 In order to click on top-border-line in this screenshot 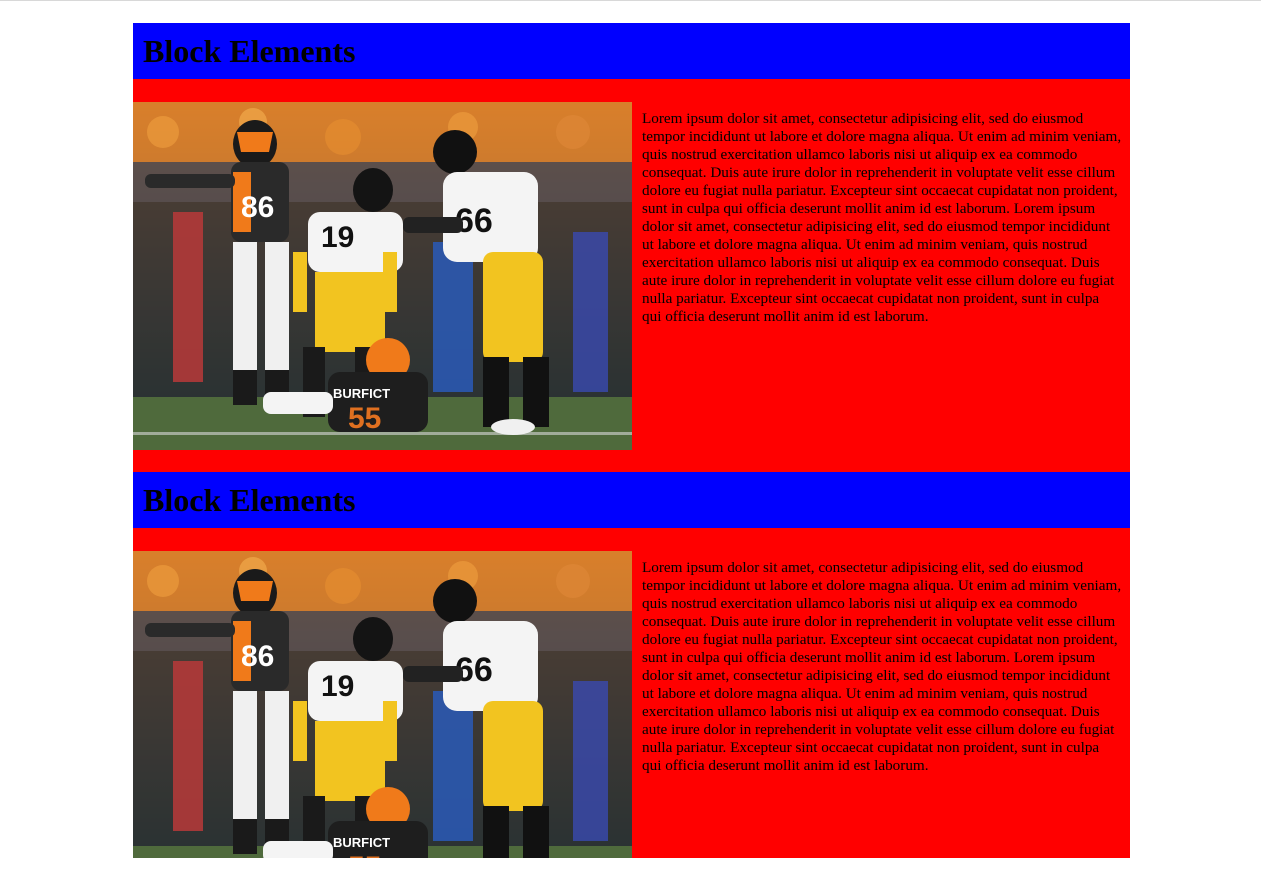, I will do `click(630, 0)`.